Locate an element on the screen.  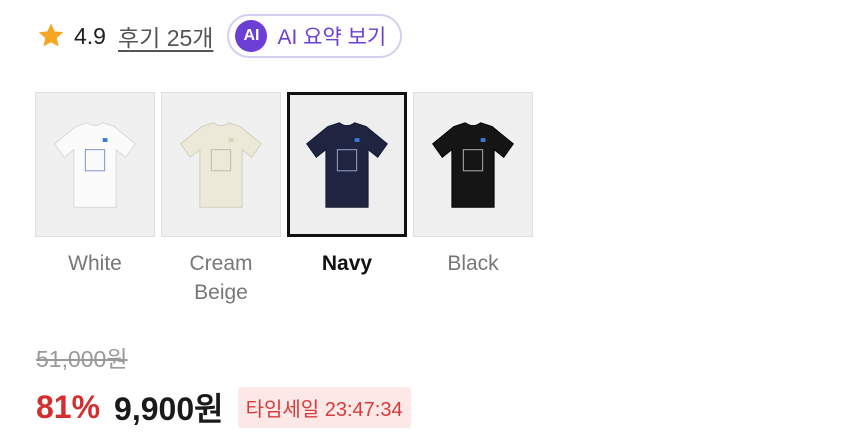
ai-summary-button: AI AI 요약 보기 is located at coordinates (315, 36).